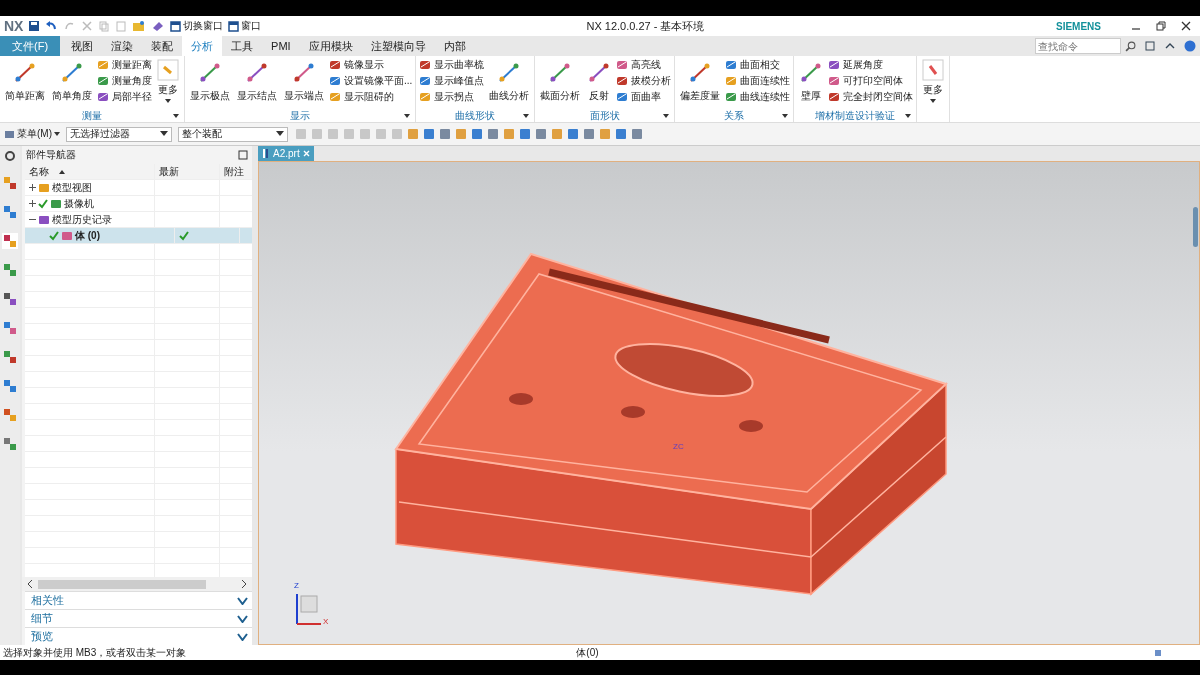 This screenshot has width=1200, height=675. I want to click on ribbon-button: 简单角度, so click(72, 83).